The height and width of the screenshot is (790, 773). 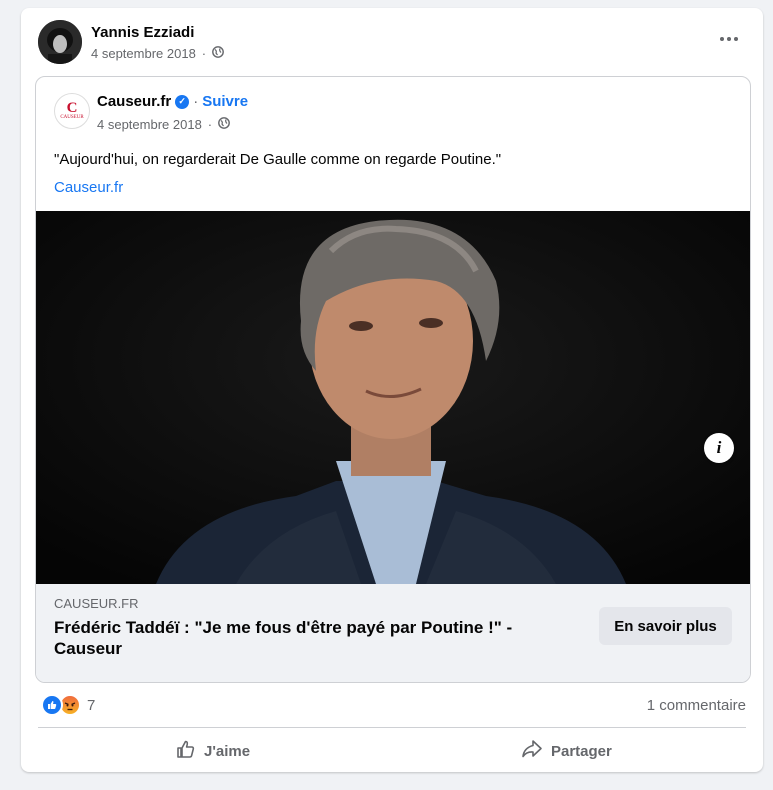 What do you see at coordinates (227, 751) in the screenshot?
I see `like-label: J'aime` at bounding box center [227, 751].